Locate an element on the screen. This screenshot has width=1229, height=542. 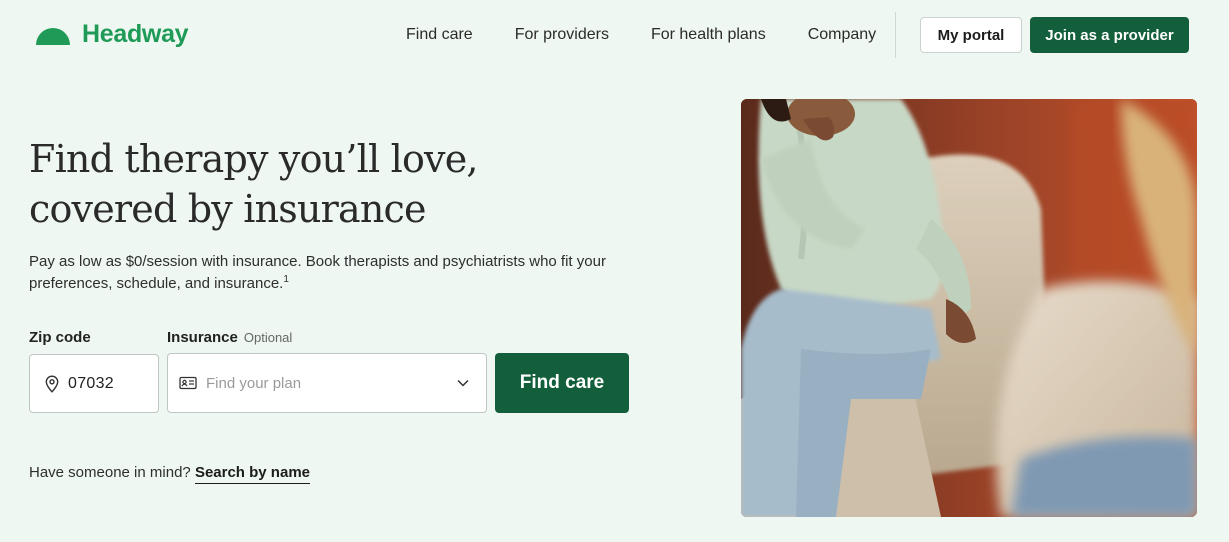
insurance-placeholder: Find your plan is located at coordinates (254, 383).